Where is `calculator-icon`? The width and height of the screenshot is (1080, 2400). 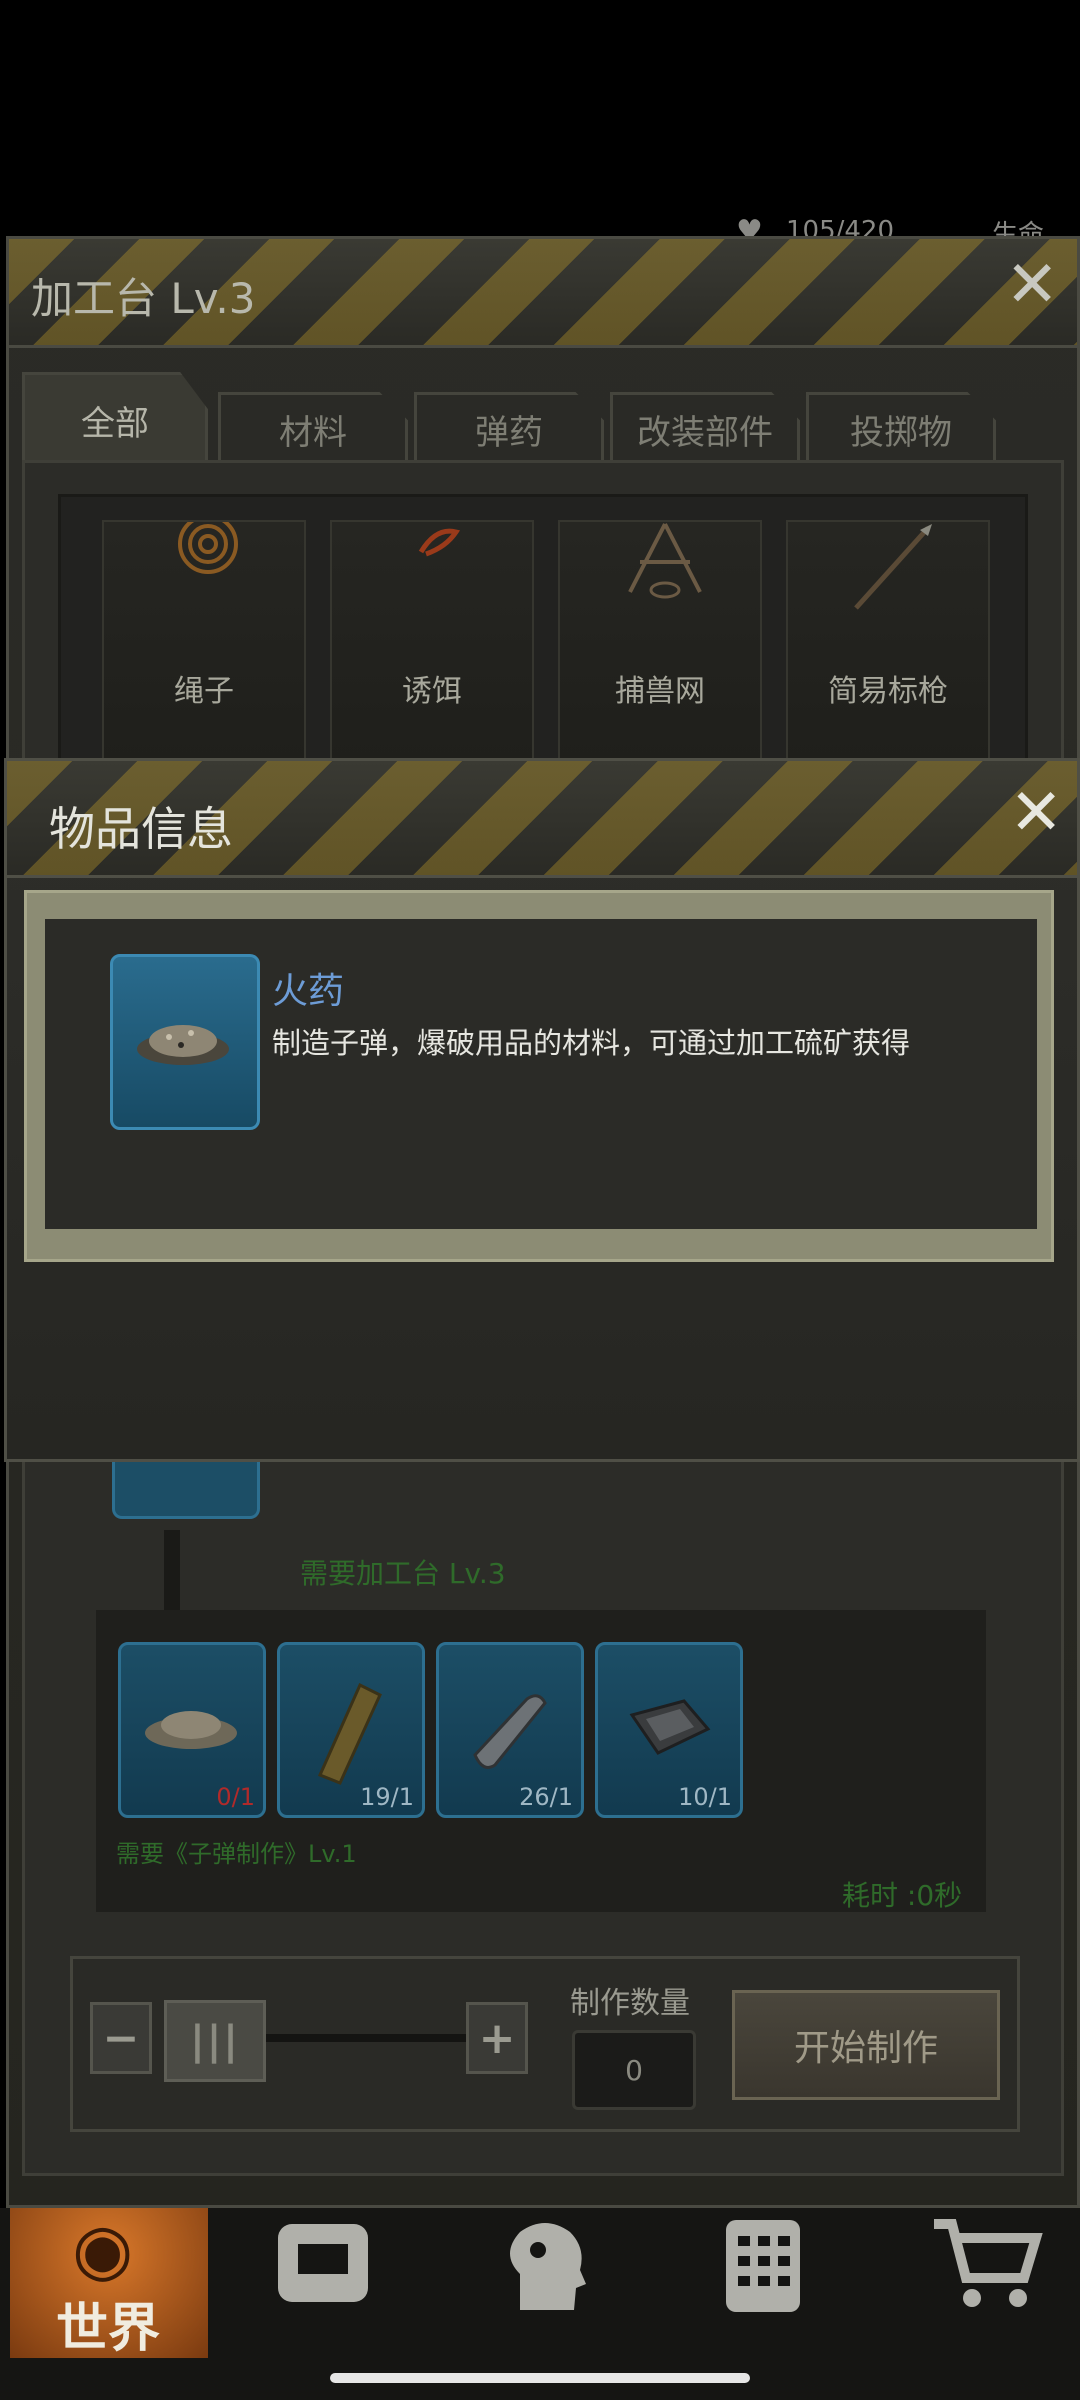
calculator-icon is located at coordinates (763, 2266).